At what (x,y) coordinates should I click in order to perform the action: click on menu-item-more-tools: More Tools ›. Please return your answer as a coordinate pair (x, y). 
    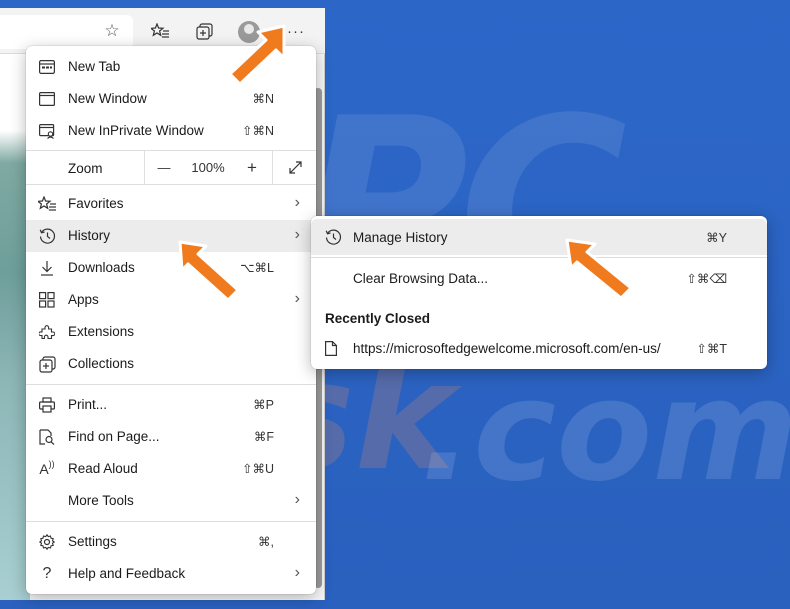
    Looking at the image, I should click on (171, 501).